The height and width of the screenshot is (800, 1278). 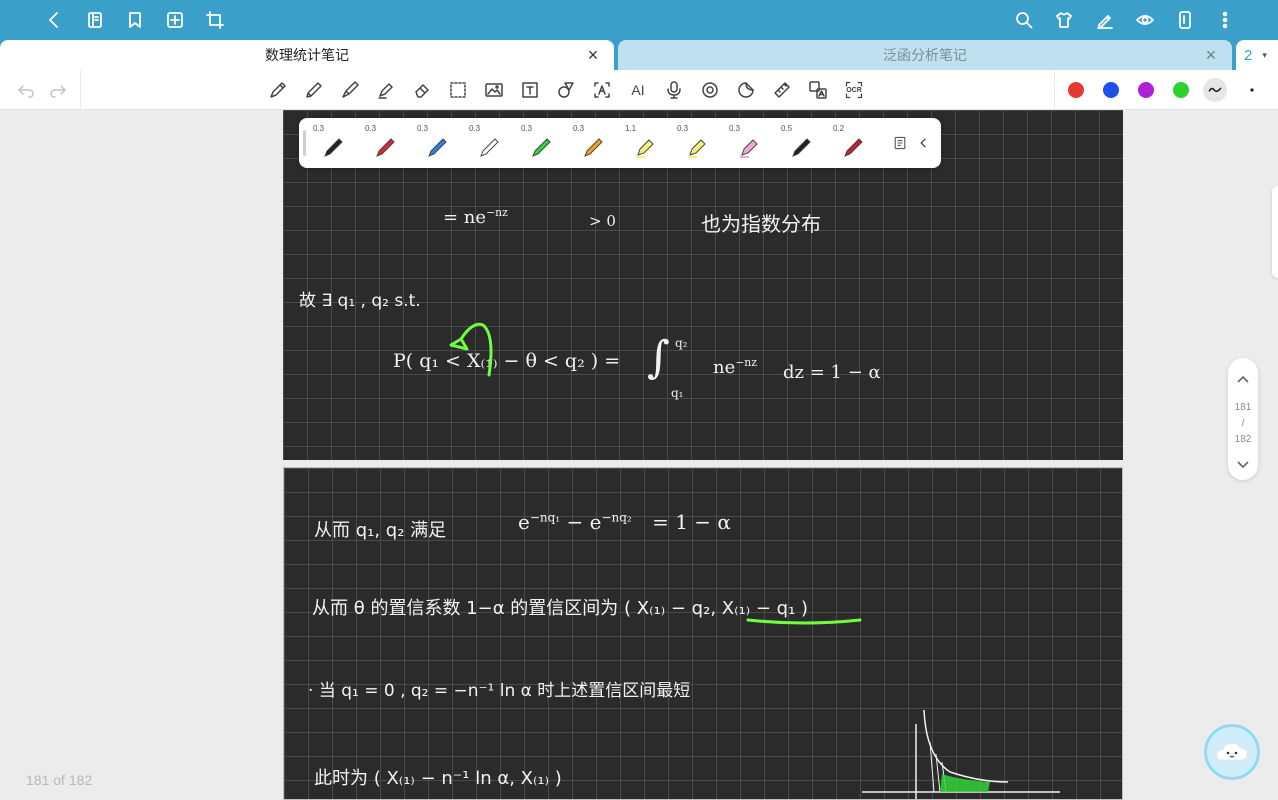 What do you see at coordinates (602, 90) in the screenshot?
I see `text-recognition-icon` at bounding box center [602, 90].